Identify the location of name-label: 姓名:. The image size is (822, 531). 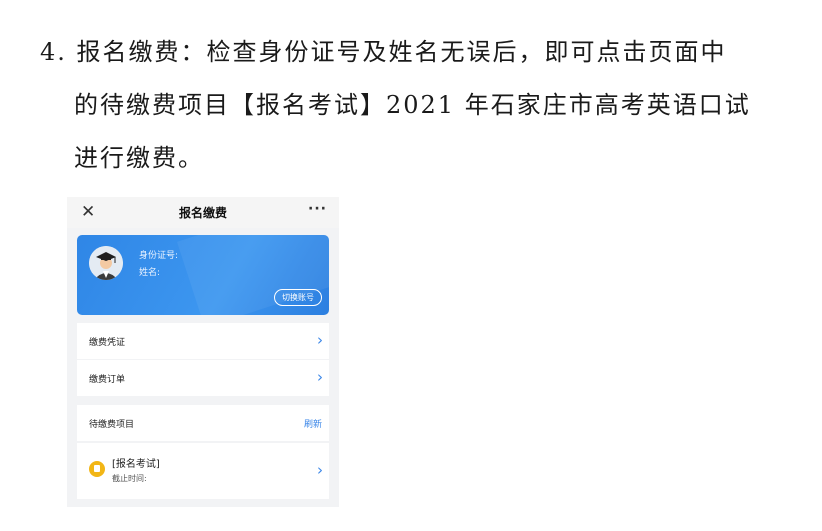
(150, 273).